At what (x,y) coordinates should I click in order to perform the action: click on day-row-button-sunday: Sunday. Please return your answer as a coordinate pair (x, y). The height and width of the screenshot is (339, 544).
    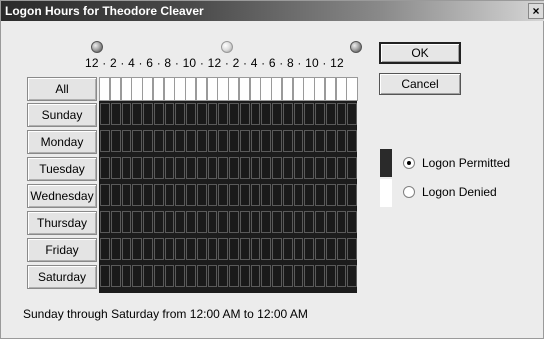
    Looking at the image, I should click on (62, 115).